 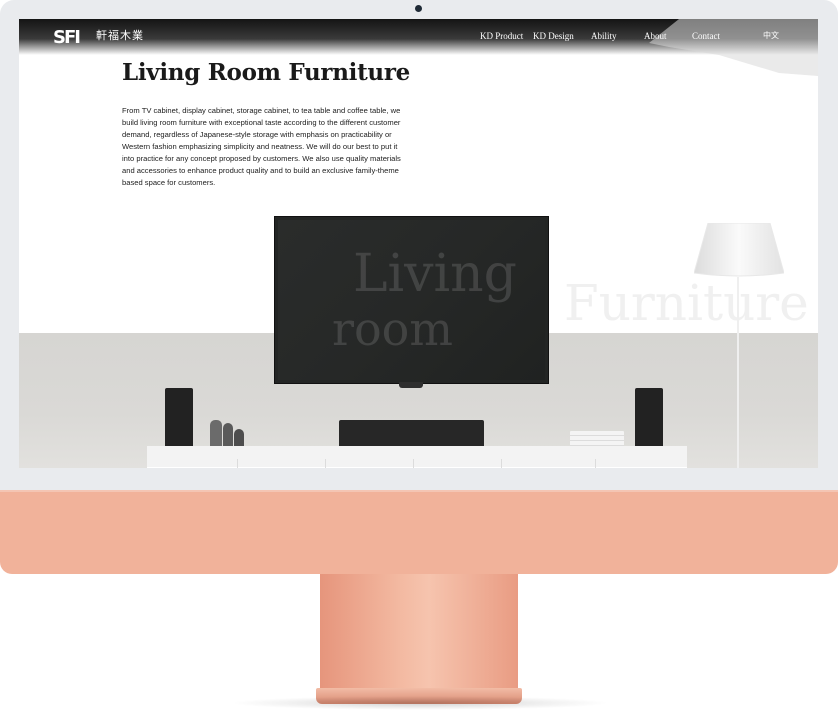 I want to click on page-title: Living Room Furniture, so click(x=266, y=72).